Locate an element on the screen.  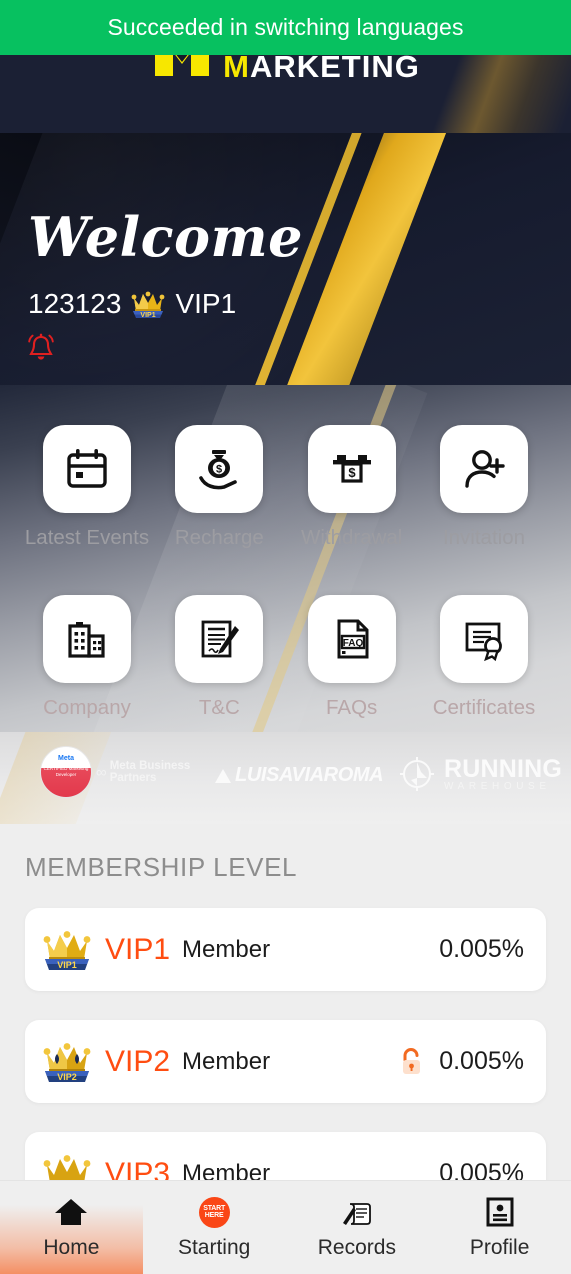
rw-line2: WAREHOUSE is located at coordinates (497, 786).